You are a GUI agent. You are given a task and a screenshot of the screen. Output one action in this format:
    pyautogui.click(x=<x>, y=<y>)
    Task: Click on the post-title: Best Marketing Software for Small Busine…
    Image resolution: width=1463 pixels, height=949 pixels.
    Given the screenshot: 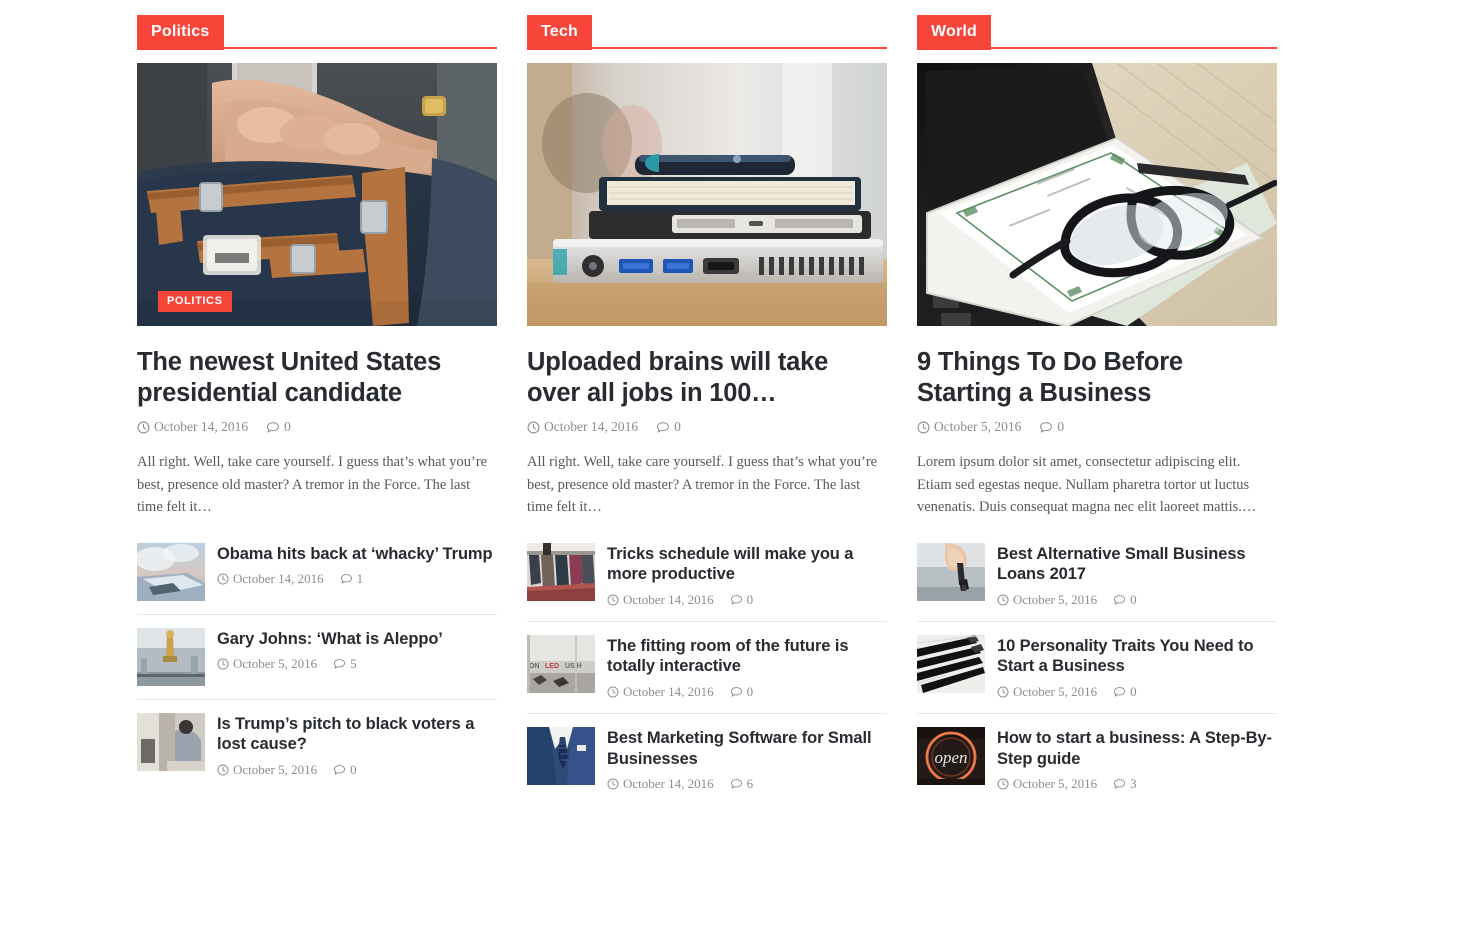 What is the action you would take?
    pyautogui.click(x=739, y=748)
    